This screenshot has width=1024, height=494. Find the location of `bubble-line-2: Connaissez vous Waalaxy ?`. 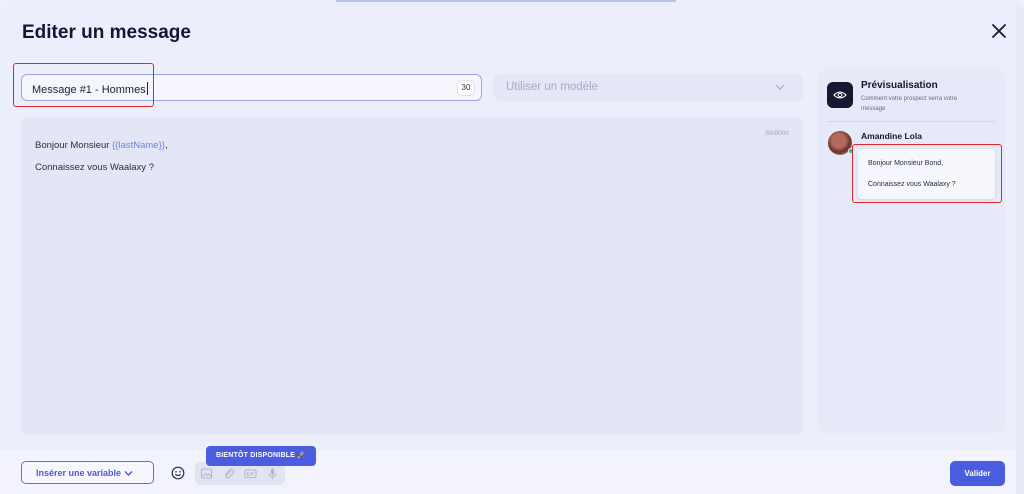

bubble-line-2: Connaissez vous Waalaxy ? is located at coordinates (912, 184).